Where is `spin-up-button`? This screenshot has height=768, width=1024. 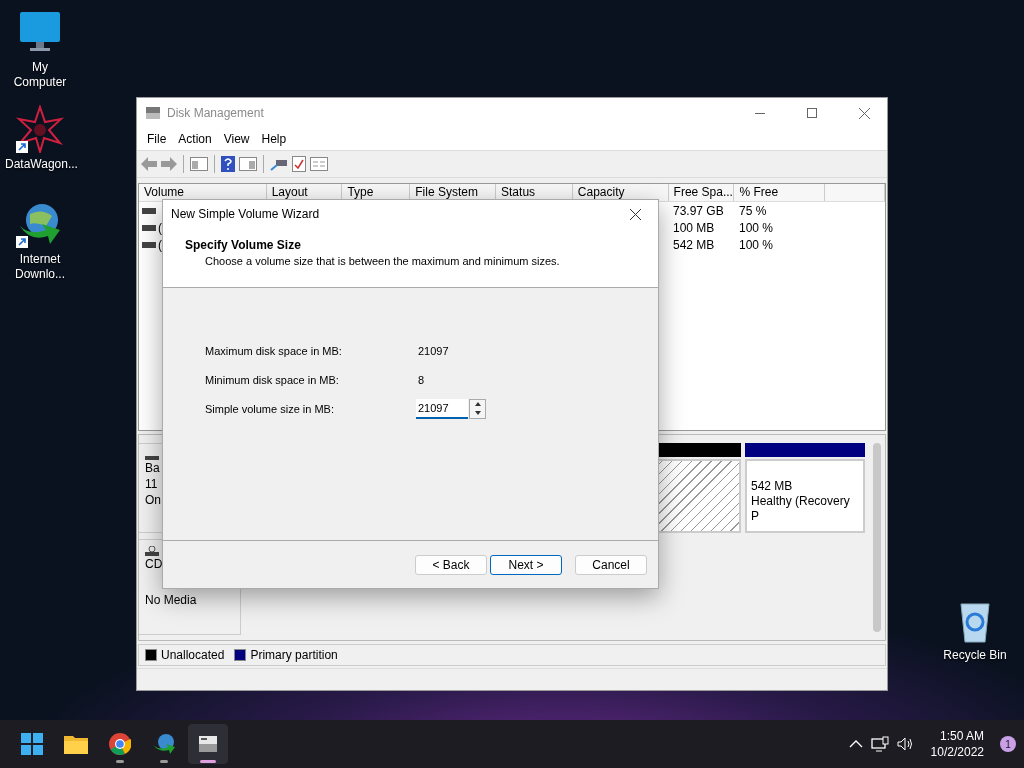 spin-up-button is located at coordinates (477, 404).